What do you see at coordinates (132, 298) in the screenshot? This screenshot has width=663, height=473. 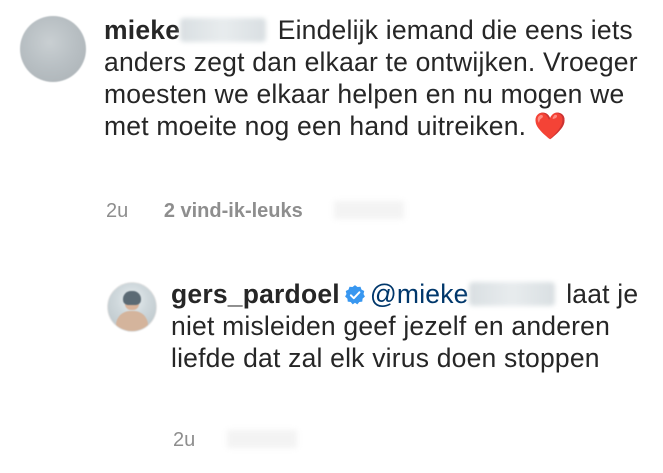 I see `avatar-figure-hat` at bounding box center [132, 298].